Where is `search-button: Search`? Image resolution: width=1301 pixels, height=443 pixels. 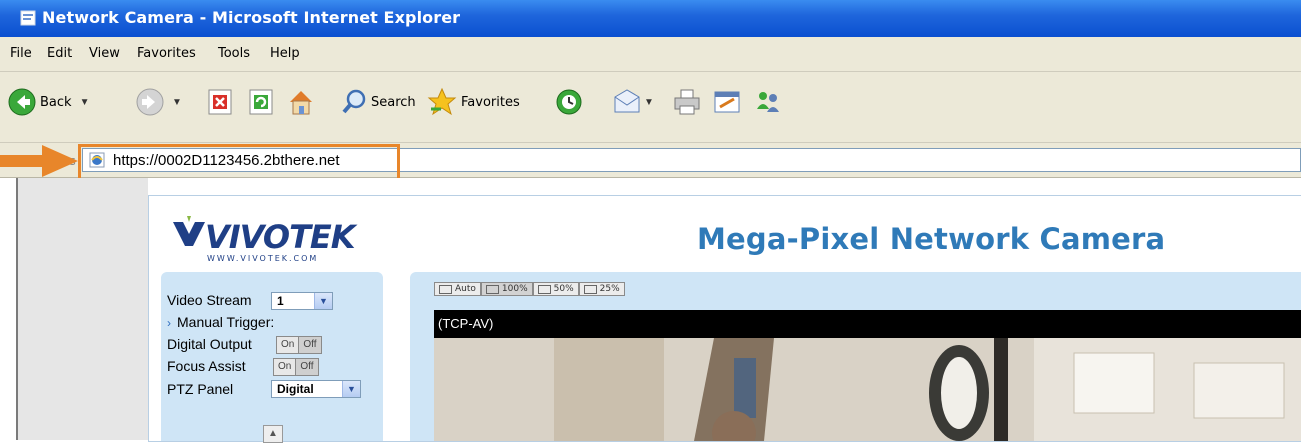
search-button: Search is located at coordinates (378, 102).